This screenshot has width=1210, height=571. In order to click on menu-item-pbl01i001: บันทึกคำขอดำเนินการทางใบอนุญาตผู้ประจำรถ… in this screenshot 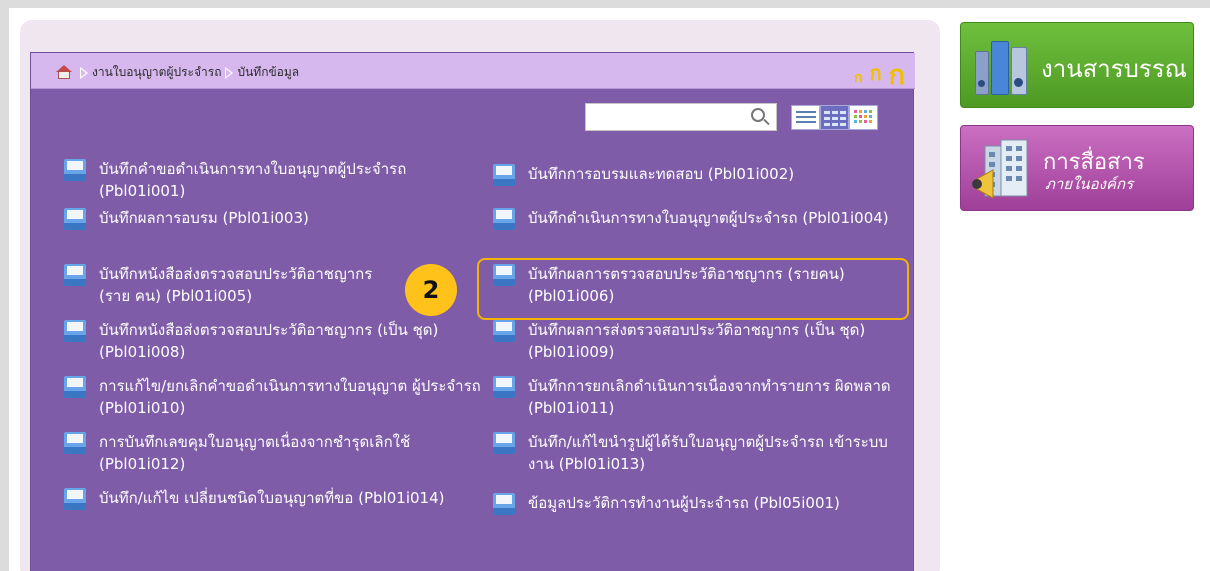, I will do `click(274, 180)`.